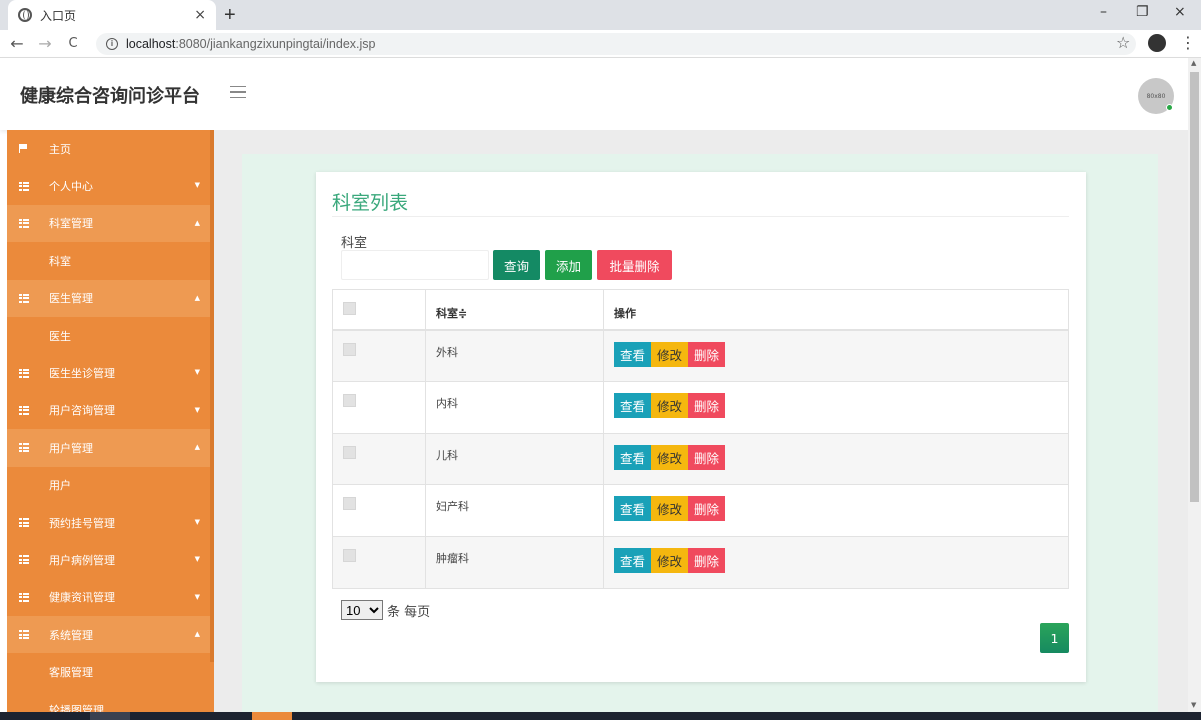  What do you see at coordinates (151, 44) in the screenshot?
I see `url-host: localhost` at bounding box center [151, 44].